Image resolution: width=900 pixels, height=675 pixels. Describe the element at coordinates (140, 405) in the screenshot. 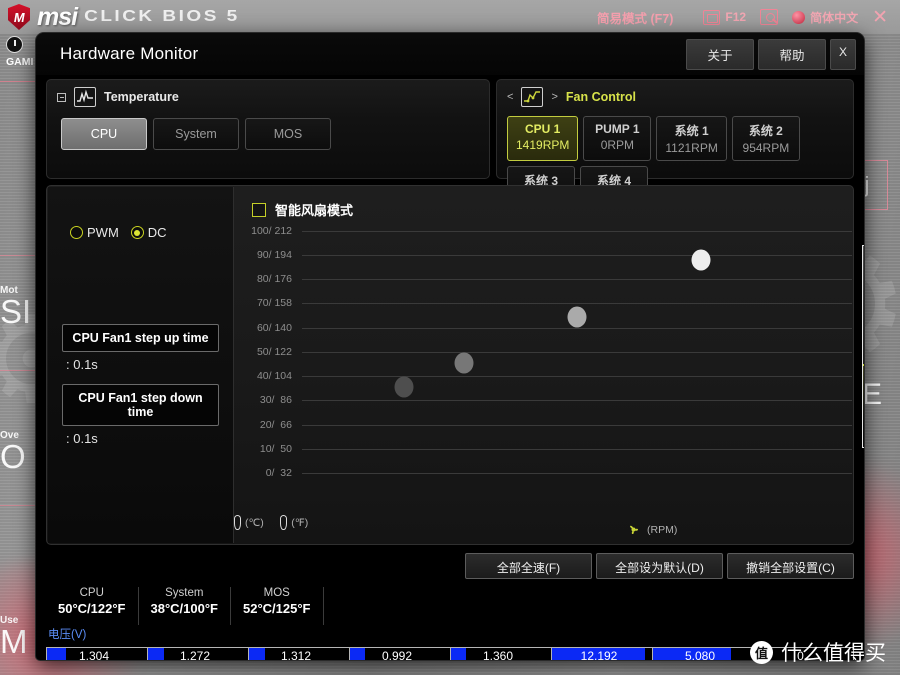

I see `step-down-time-button: CPU Fan1 step down time` at that location.